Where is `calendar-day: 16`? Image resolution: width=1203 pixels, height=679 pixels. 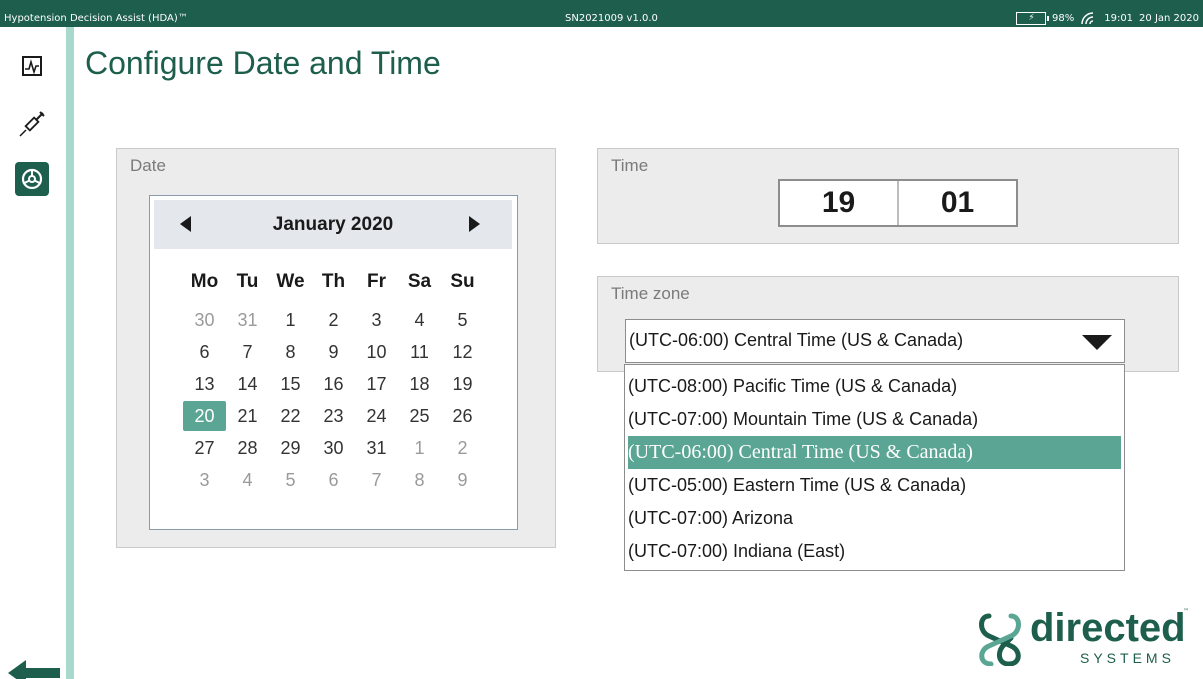
calendar-day: 16 is located at coordinates (333, 384).